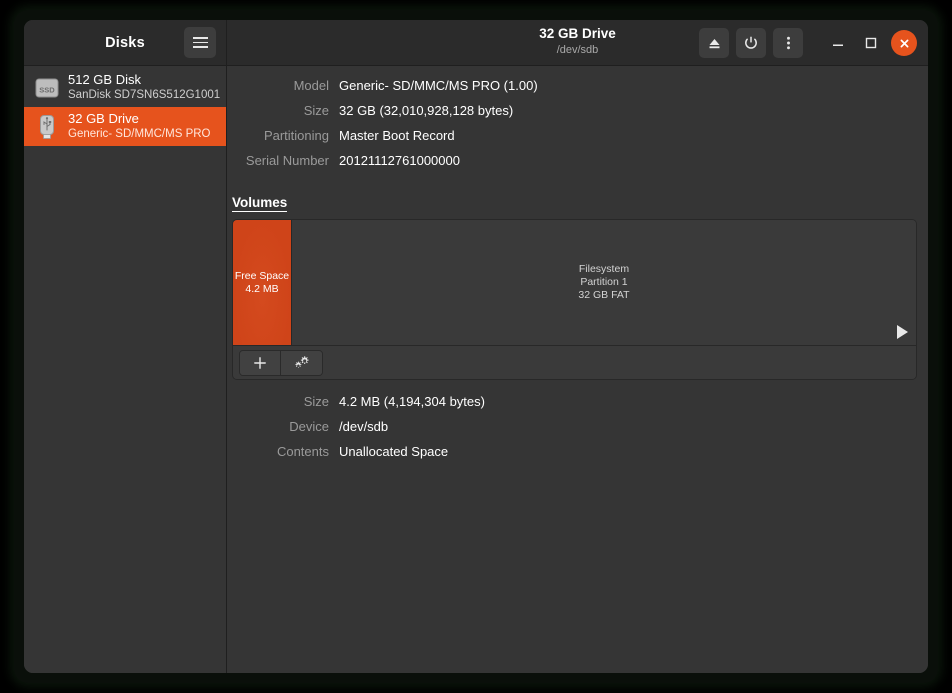 The width and height of the screenshot is (952, 693). I want to click on sidebar-item-text: 32 GB Drive Generic- SD/MMC/MS PRO, so click(139, 126).